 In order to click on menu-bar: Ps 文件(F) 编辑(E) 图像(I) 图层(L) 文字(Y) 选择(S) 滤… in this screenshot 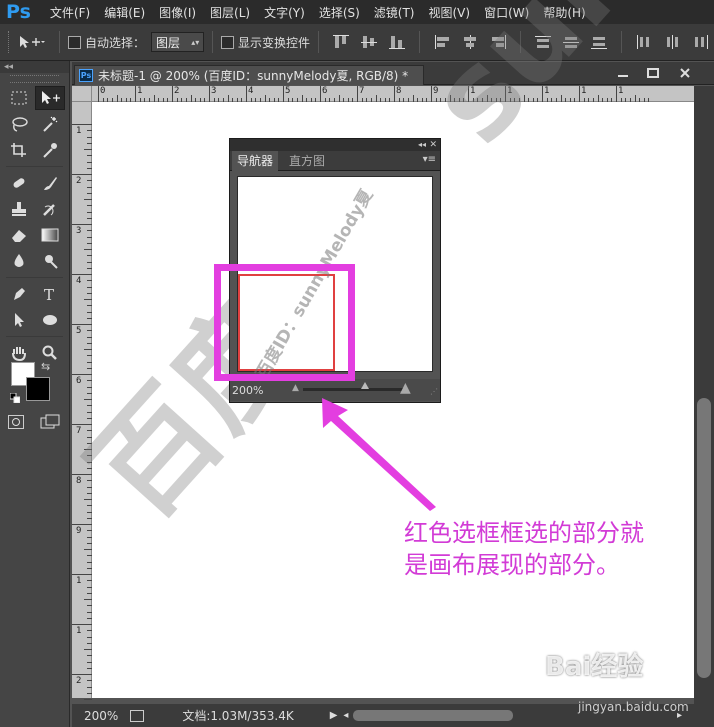, I will do `click(357, 12)`.